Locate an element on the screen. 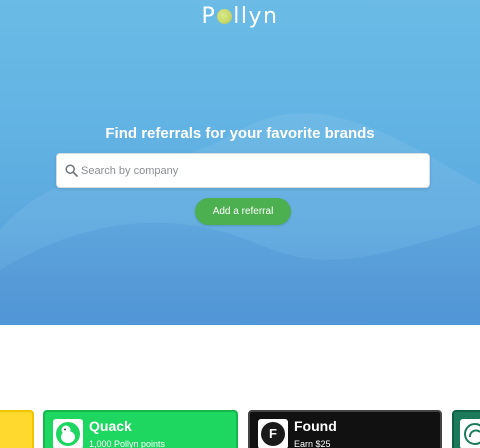 This screenshot has height=448, width=480. card-title: Quack is located at coordinates (110, 426).